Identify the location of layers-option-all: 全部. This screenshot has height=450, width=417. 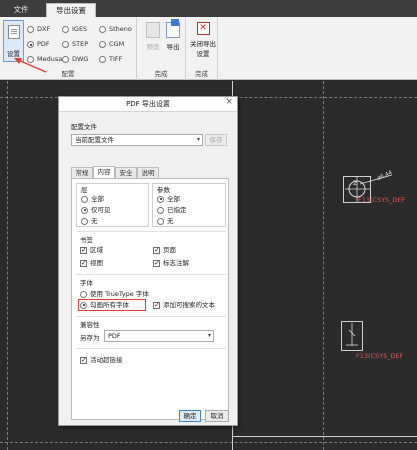
(92, 199).